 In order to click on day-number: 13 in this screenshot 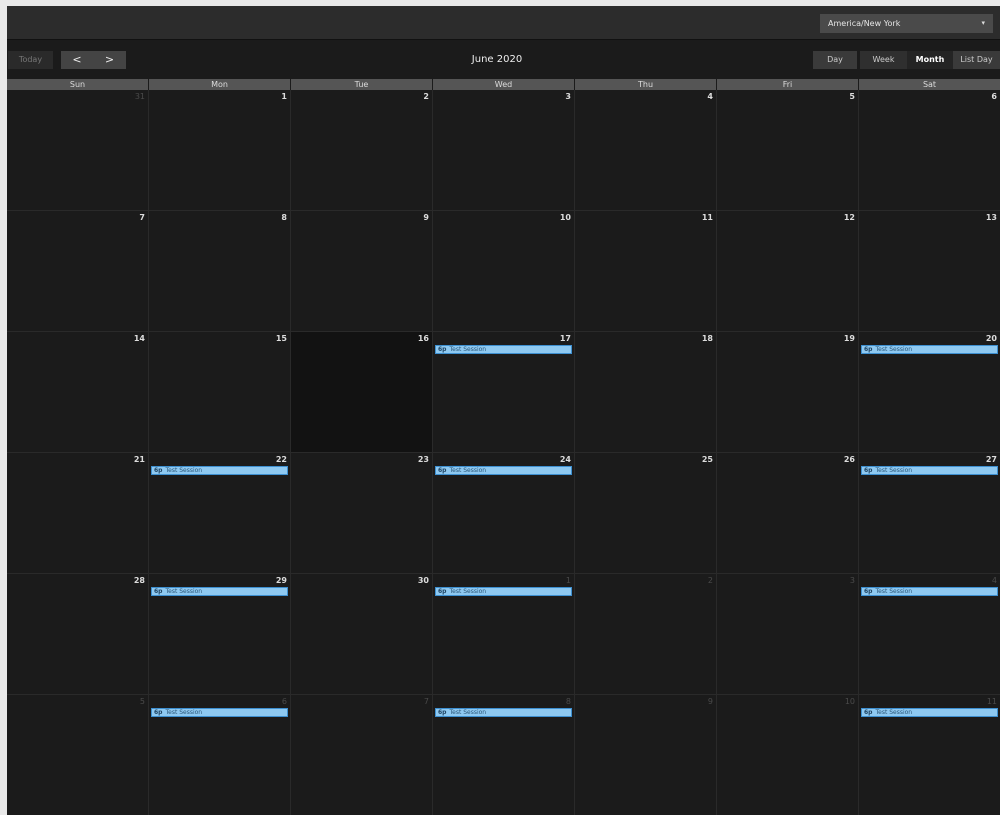, I will do `click(991, 217)`.